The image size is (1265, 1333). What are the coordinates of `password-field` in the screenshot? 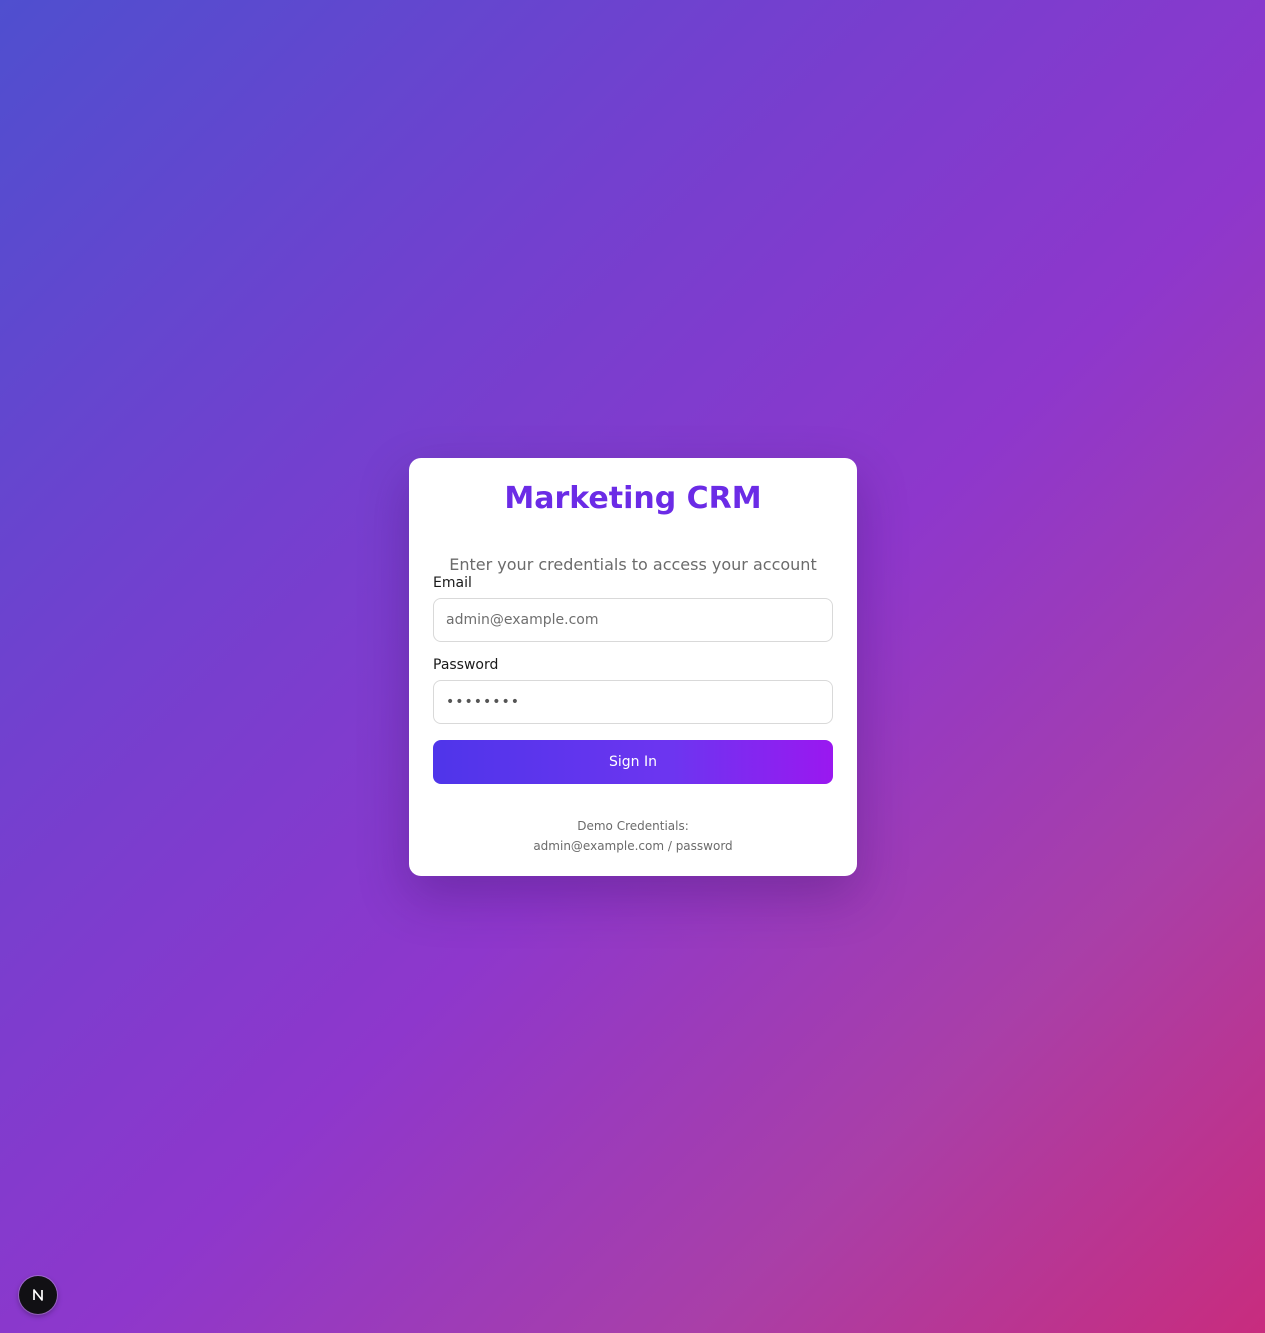 It's located at (633, 702).